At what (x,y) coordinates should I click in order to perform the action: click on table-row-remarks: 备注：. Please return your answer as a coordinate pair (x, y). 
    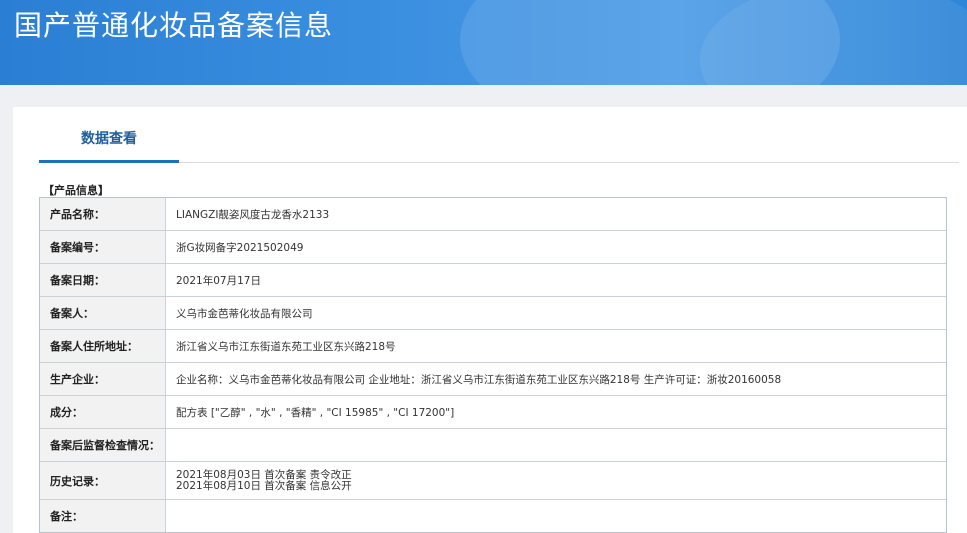
    Looking at the image, I should click on (493, 516).